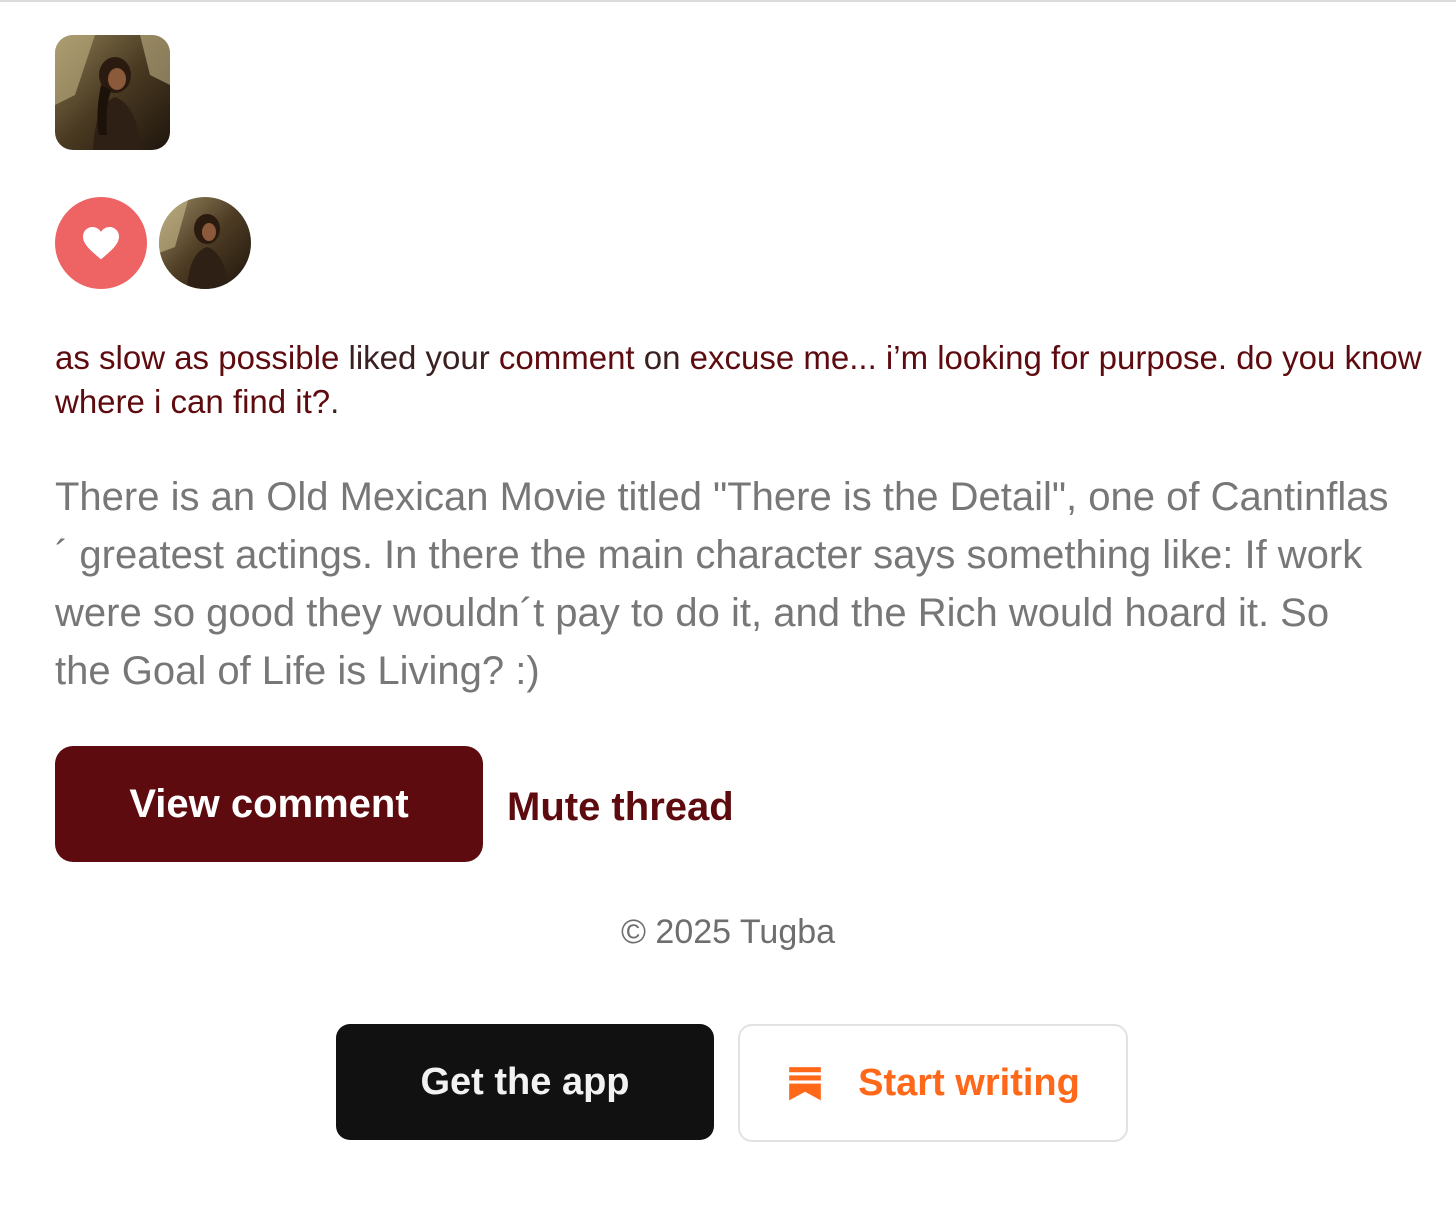  I want to click on liker-avatar, so click(205, 243).